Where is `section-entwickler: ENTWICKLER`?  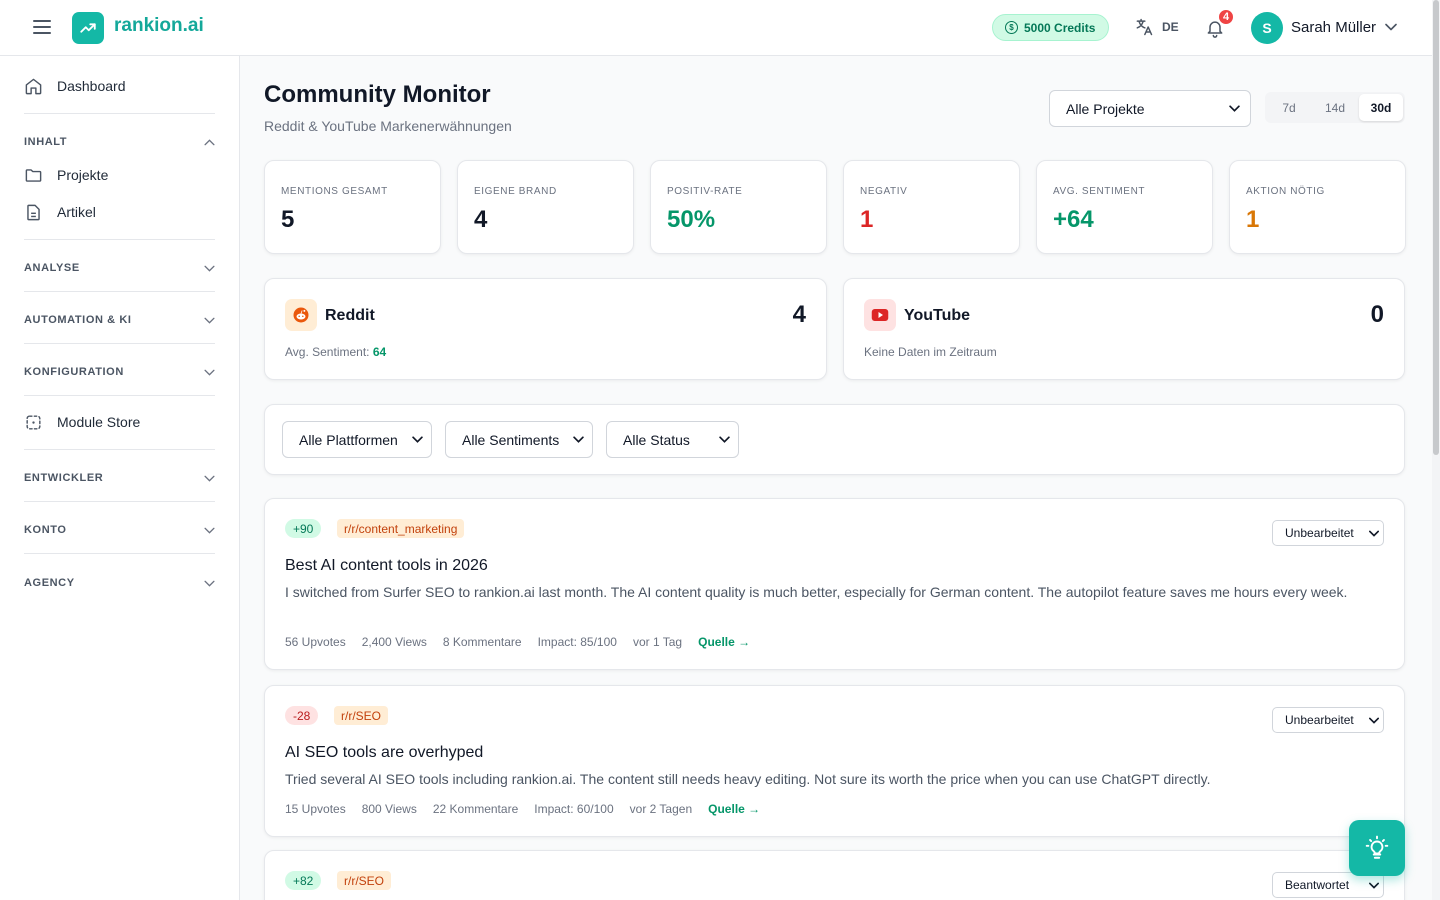
section-entwickler: ENTWICKLER is located at coordinates (119, 478).